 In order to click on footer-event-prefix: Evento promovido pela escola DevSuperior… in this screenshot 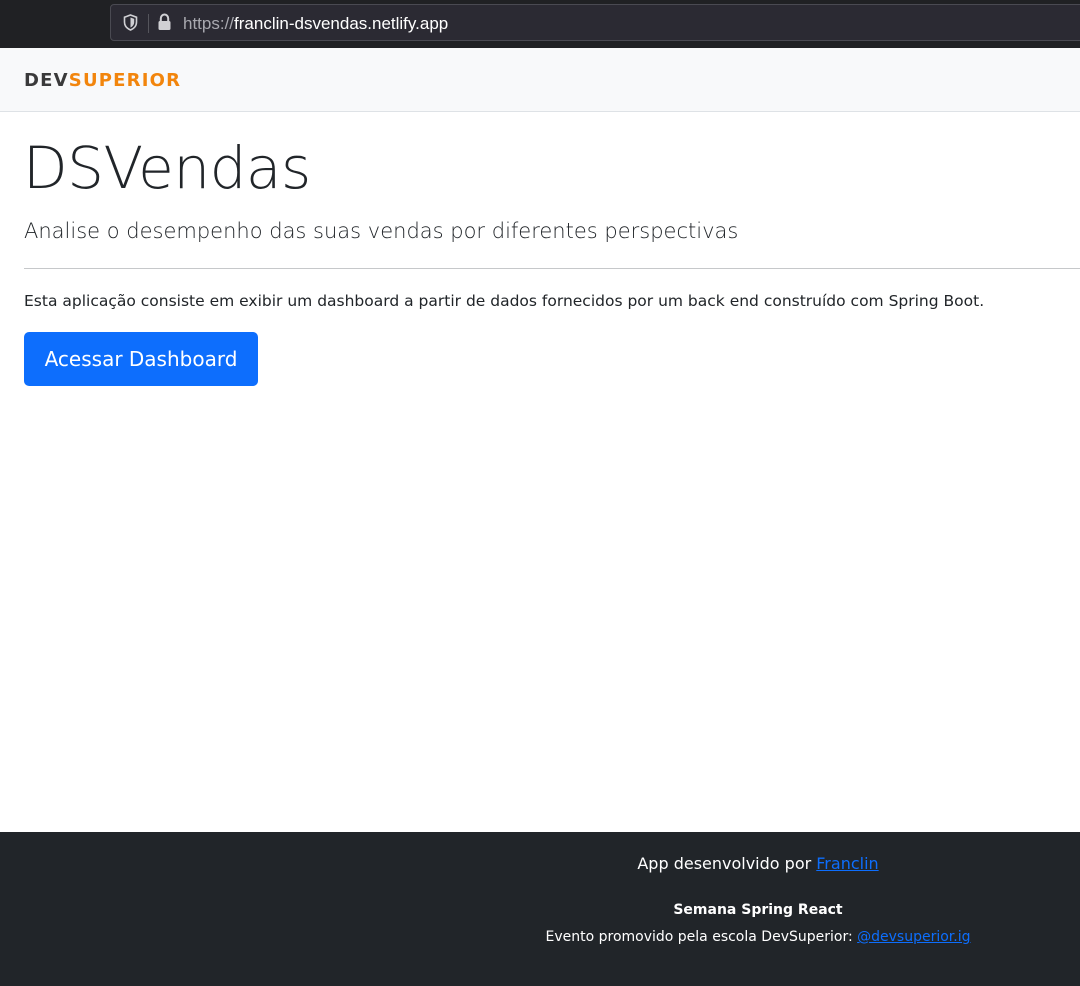, I will do `click(701, 937)`.